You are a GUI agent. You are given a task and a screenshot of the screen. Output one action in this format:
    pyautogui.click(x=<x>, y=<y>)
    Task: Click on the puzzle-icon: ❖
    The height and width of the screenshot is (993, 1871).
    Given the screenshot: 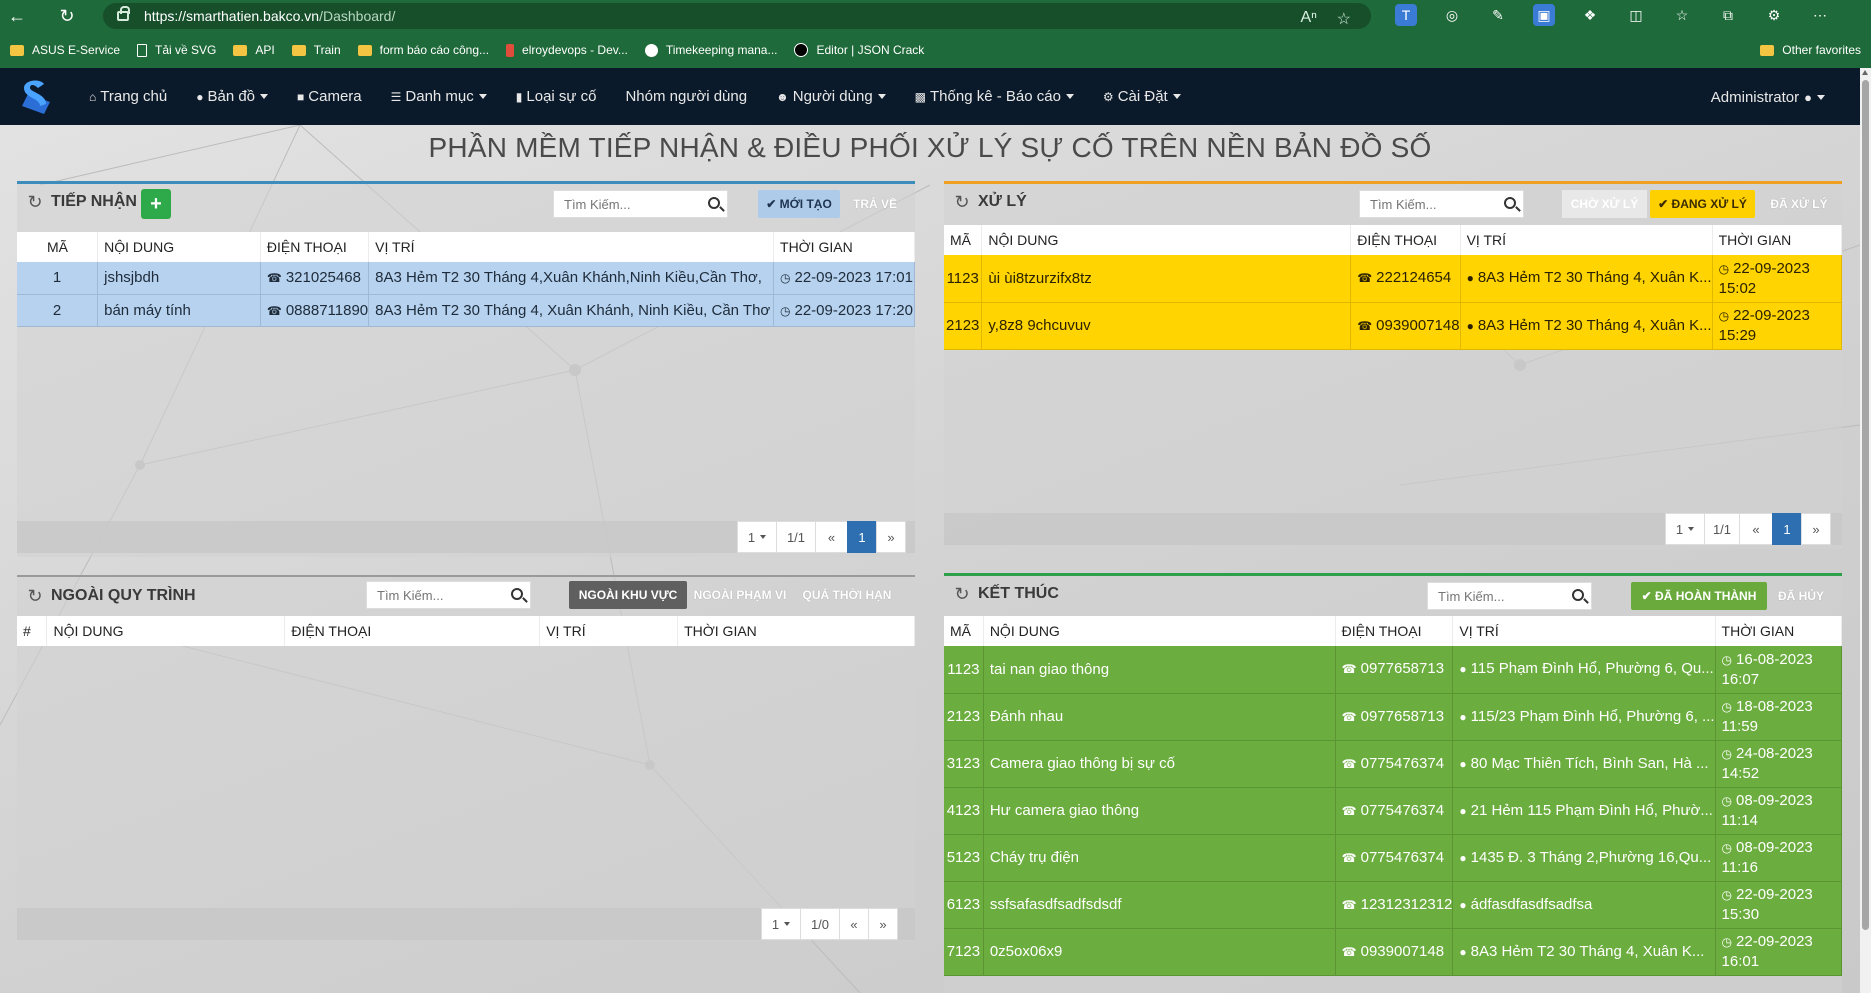 What is the action you would take?
    pyautogui.click(x=1590, y=15)
    